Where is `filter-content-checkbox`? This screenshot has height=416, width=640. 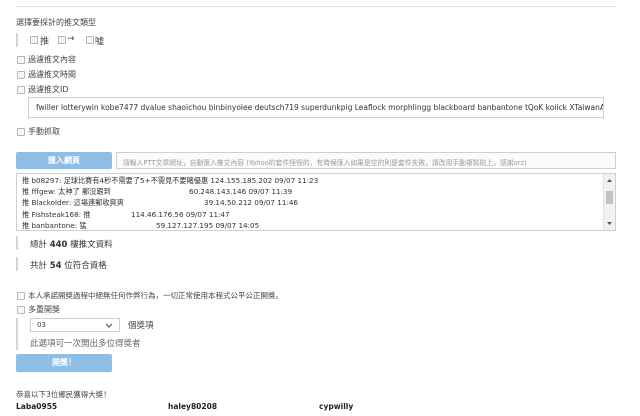
filter-content-checkbox is located at coordinates (21, 60).